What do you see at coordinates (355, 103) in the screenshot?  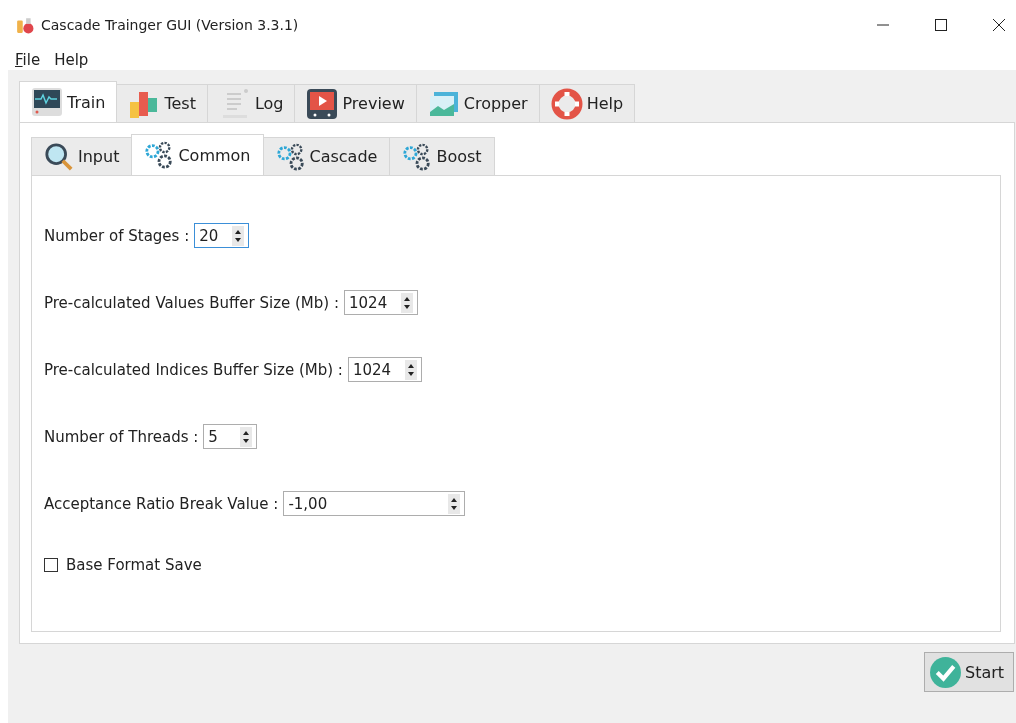 I see `tab: Preview` at bounding box center [355, 103].